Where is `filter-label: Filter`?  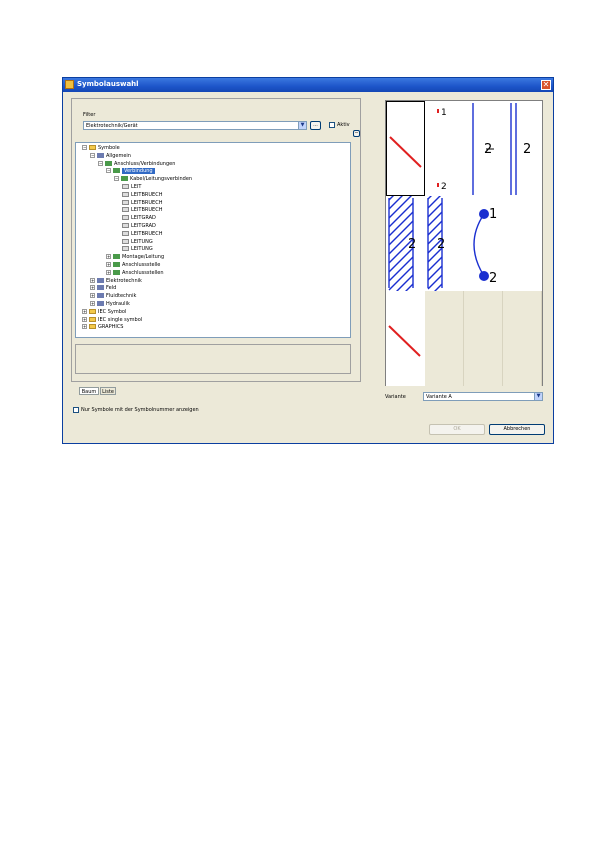 filter-label: Filter is located at coordinates (89, 115).